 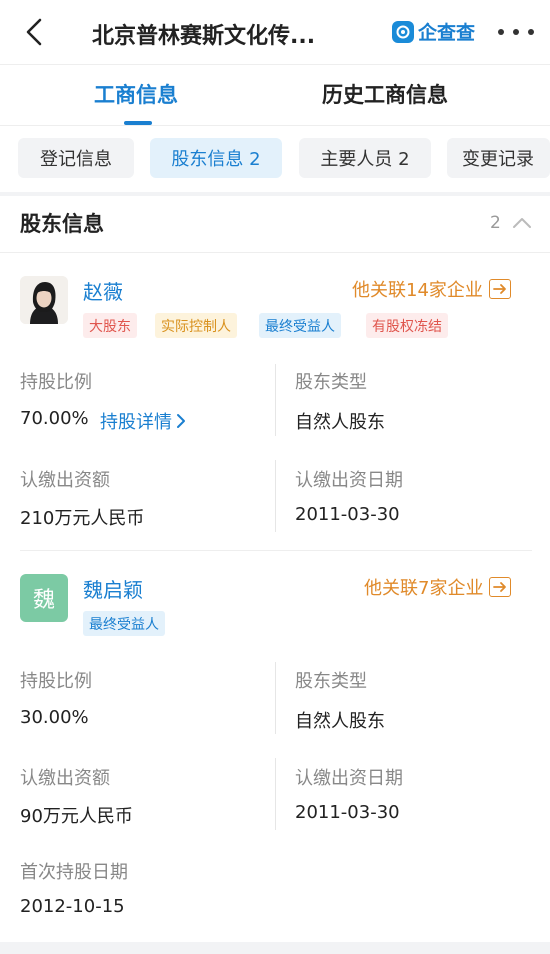 I want to click on holding-details-link: 持股详情, so click(x=143, y=421).